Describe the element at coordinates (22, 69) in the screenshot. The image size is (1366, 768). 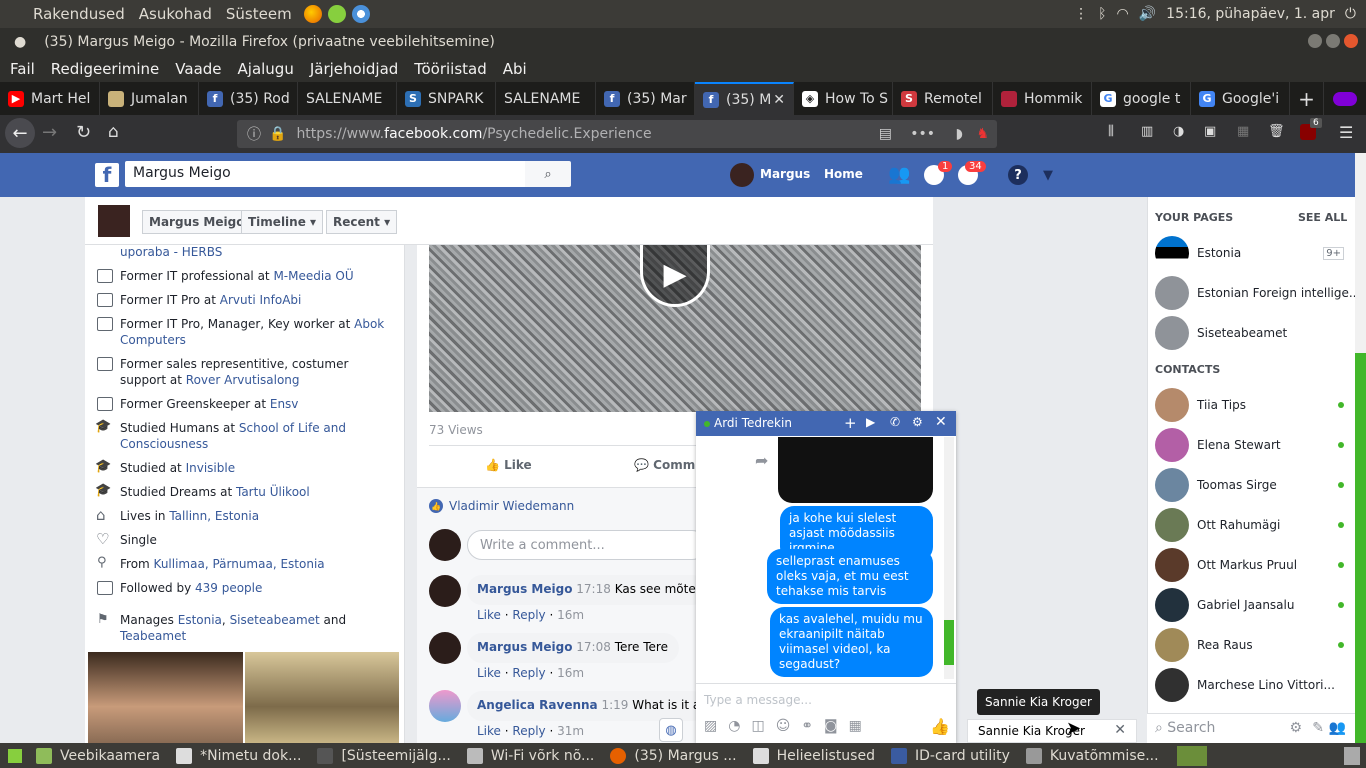
I see `menu-file: Fail` at that location.